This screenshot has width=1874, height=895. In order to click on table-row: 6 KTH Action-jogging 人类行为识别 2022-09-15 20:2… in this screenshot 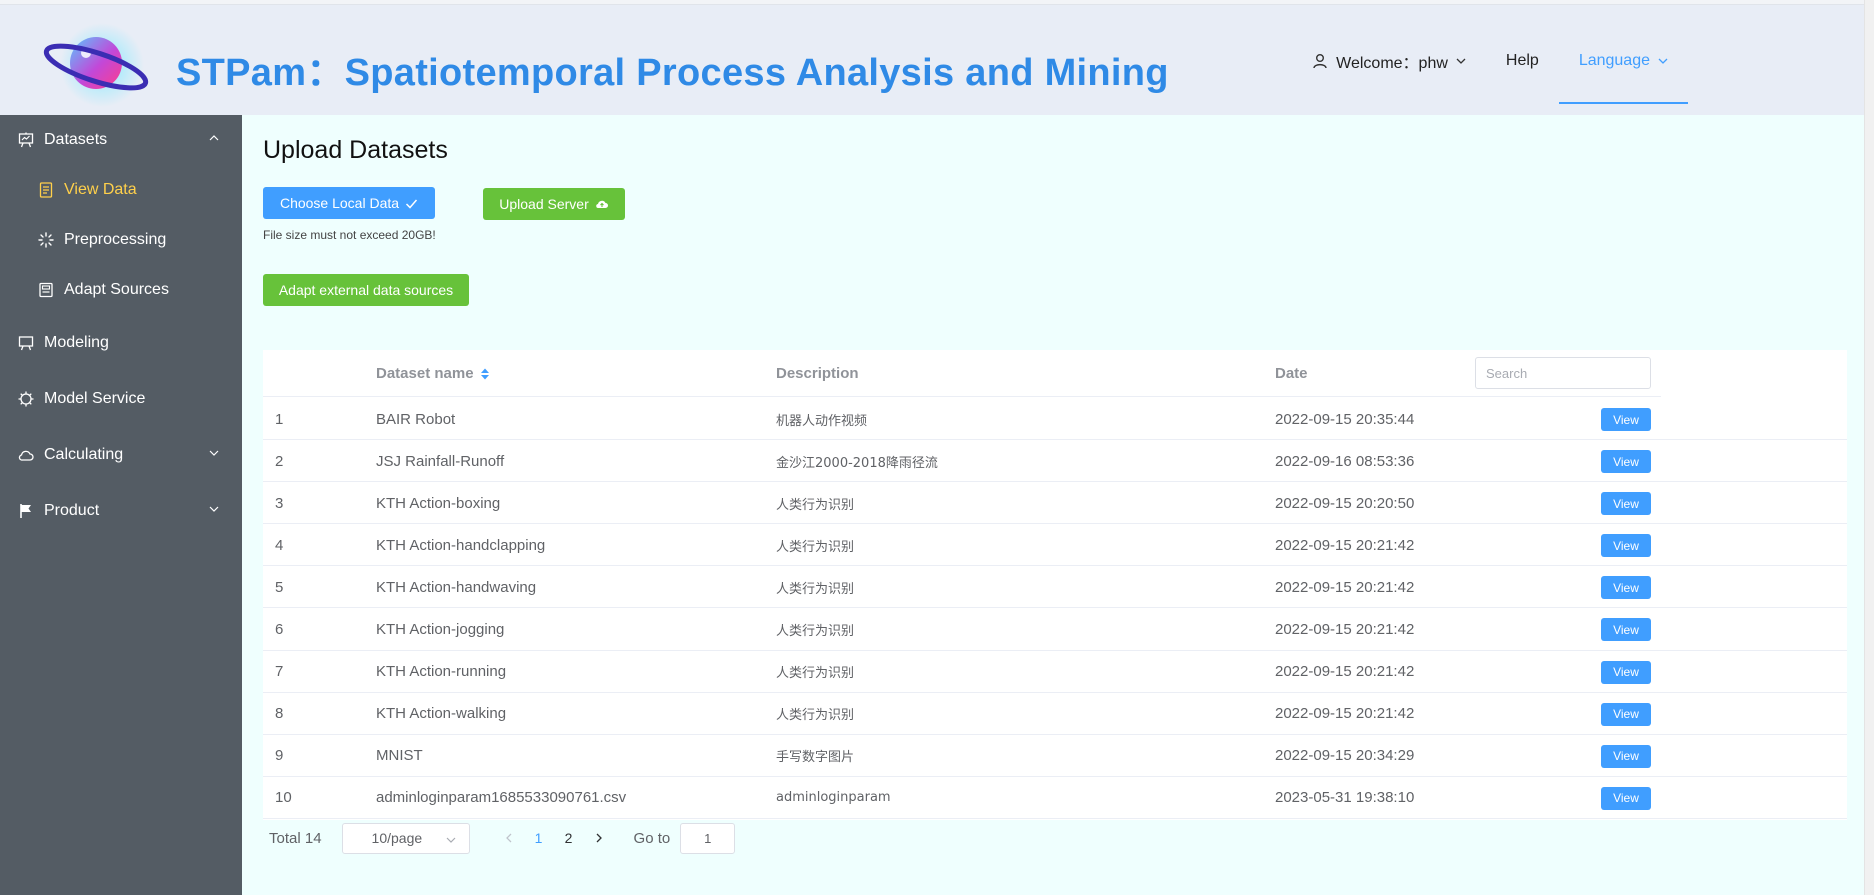, I will do `click(1055, 629)`.